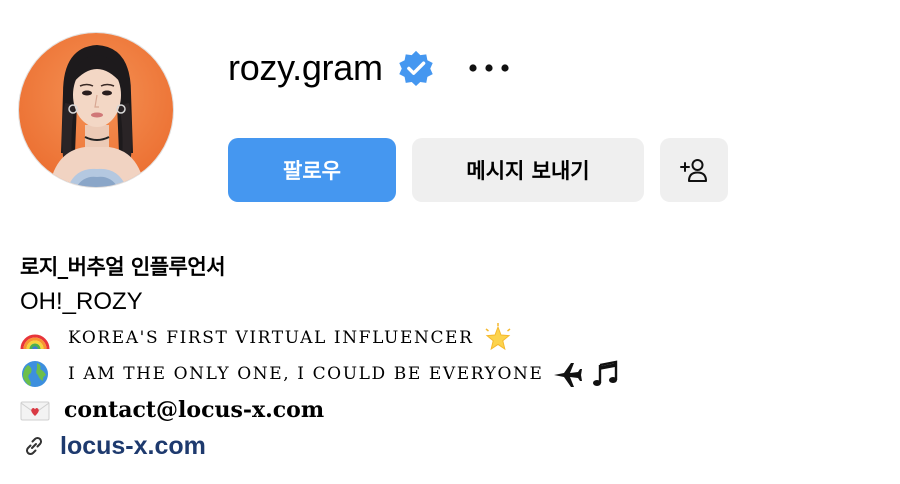 This screenshot has width=900, height=484. I want to click on bio-handle: OH!_ROZY, so click(81, 301).